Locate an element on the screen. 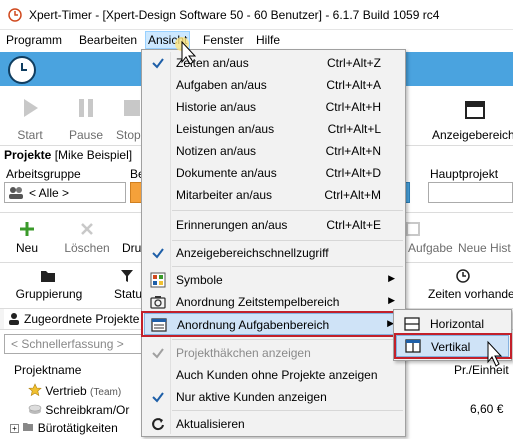 Image resolution: width=513 pixels, height=439 pixels. app-clock-icon is located at coordinates (15, 15).